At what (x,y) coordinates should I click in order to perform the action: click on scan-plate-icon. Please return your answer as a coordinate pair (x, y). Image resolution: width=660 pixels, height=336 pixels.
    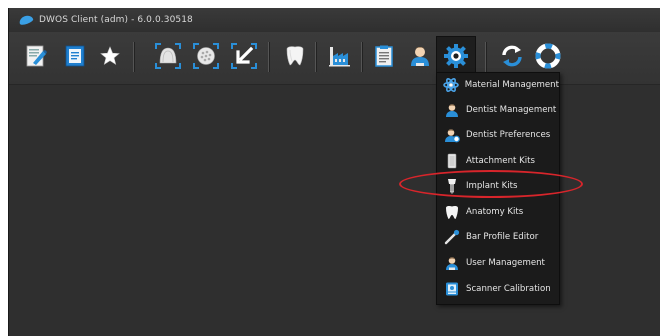
    Looking at the image, I should click on (206, 56).